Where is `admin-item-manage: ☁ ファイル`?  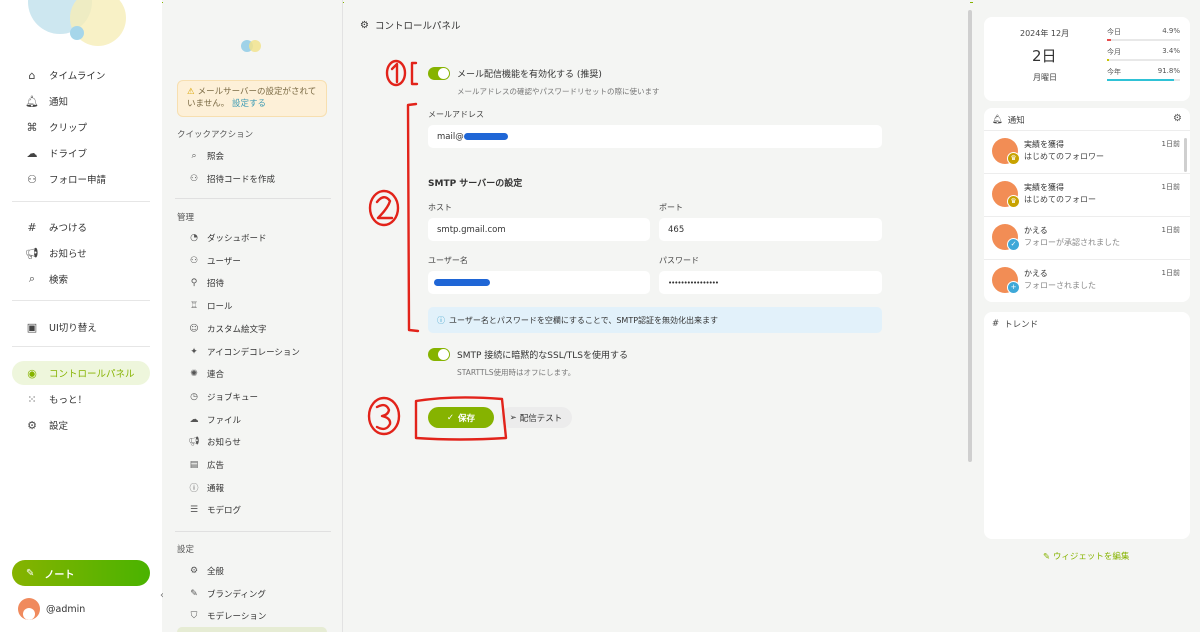 admin-item-manage: ☁ ファイル is located at coordinates (214, 420).